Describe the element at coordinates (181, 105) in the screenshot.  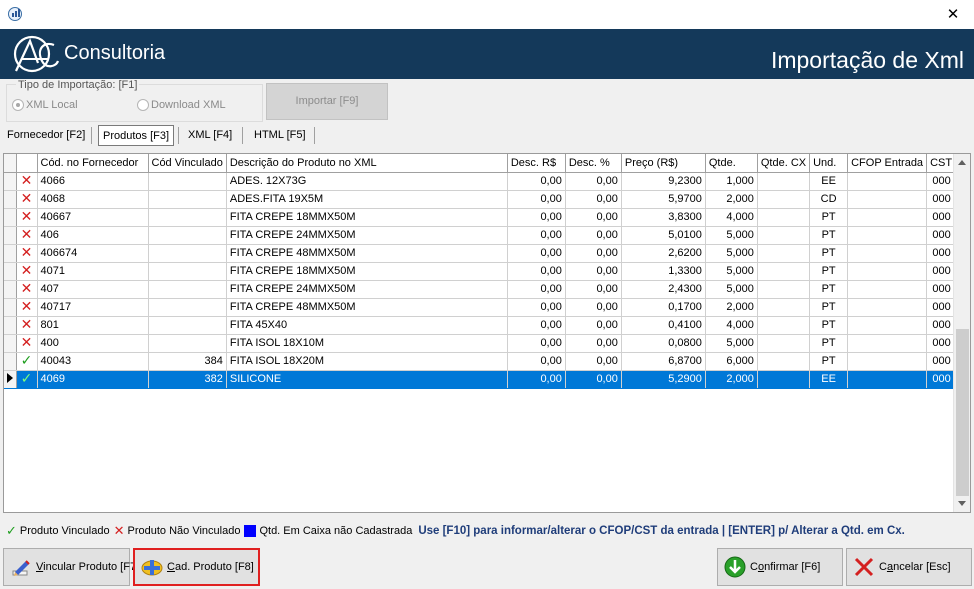
I see `radio-download-xml: Download XML` at that location.